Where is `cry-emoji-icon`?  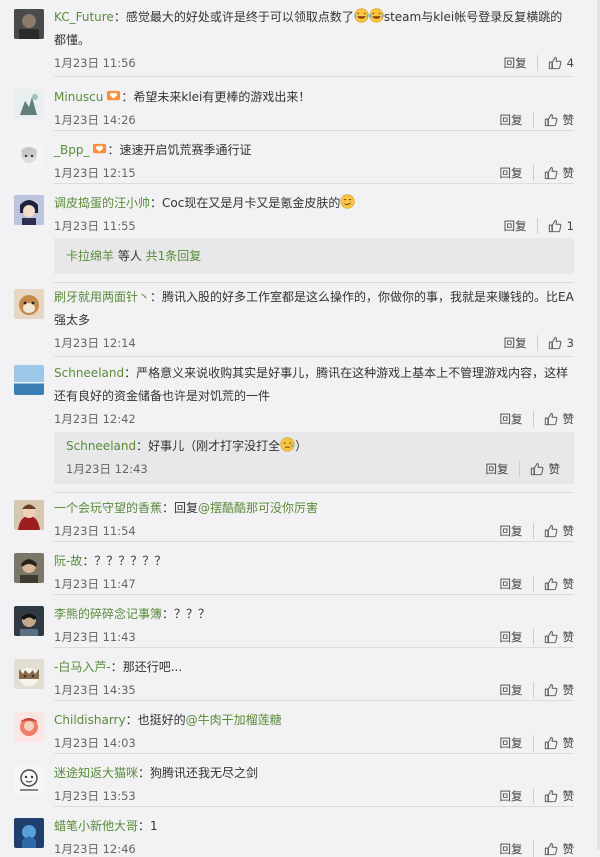 cry-emoji-icon is located at coordinates (287, 444).